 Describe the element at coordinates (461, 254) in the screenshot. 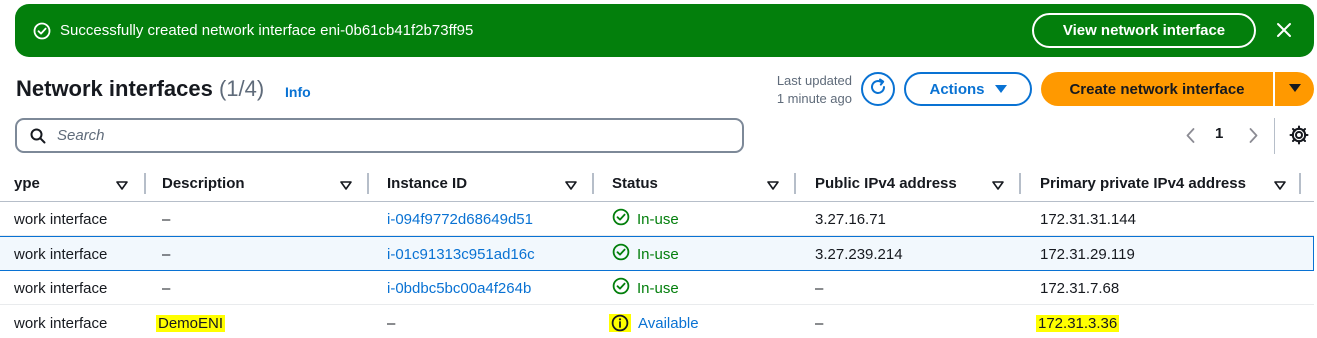

I see `instance-id-link: i-01c91313c951ad16c` at that location.